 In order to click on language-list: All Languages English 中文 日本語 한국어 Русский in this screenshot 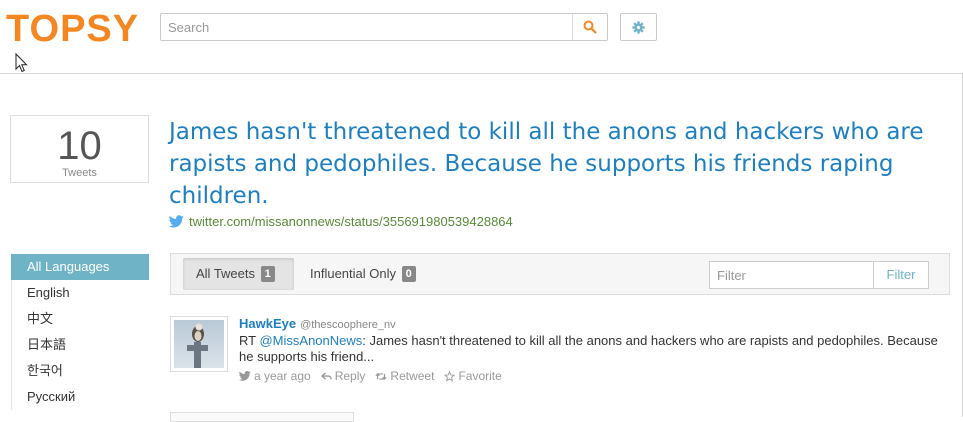, I will do `click(80, 332)`.